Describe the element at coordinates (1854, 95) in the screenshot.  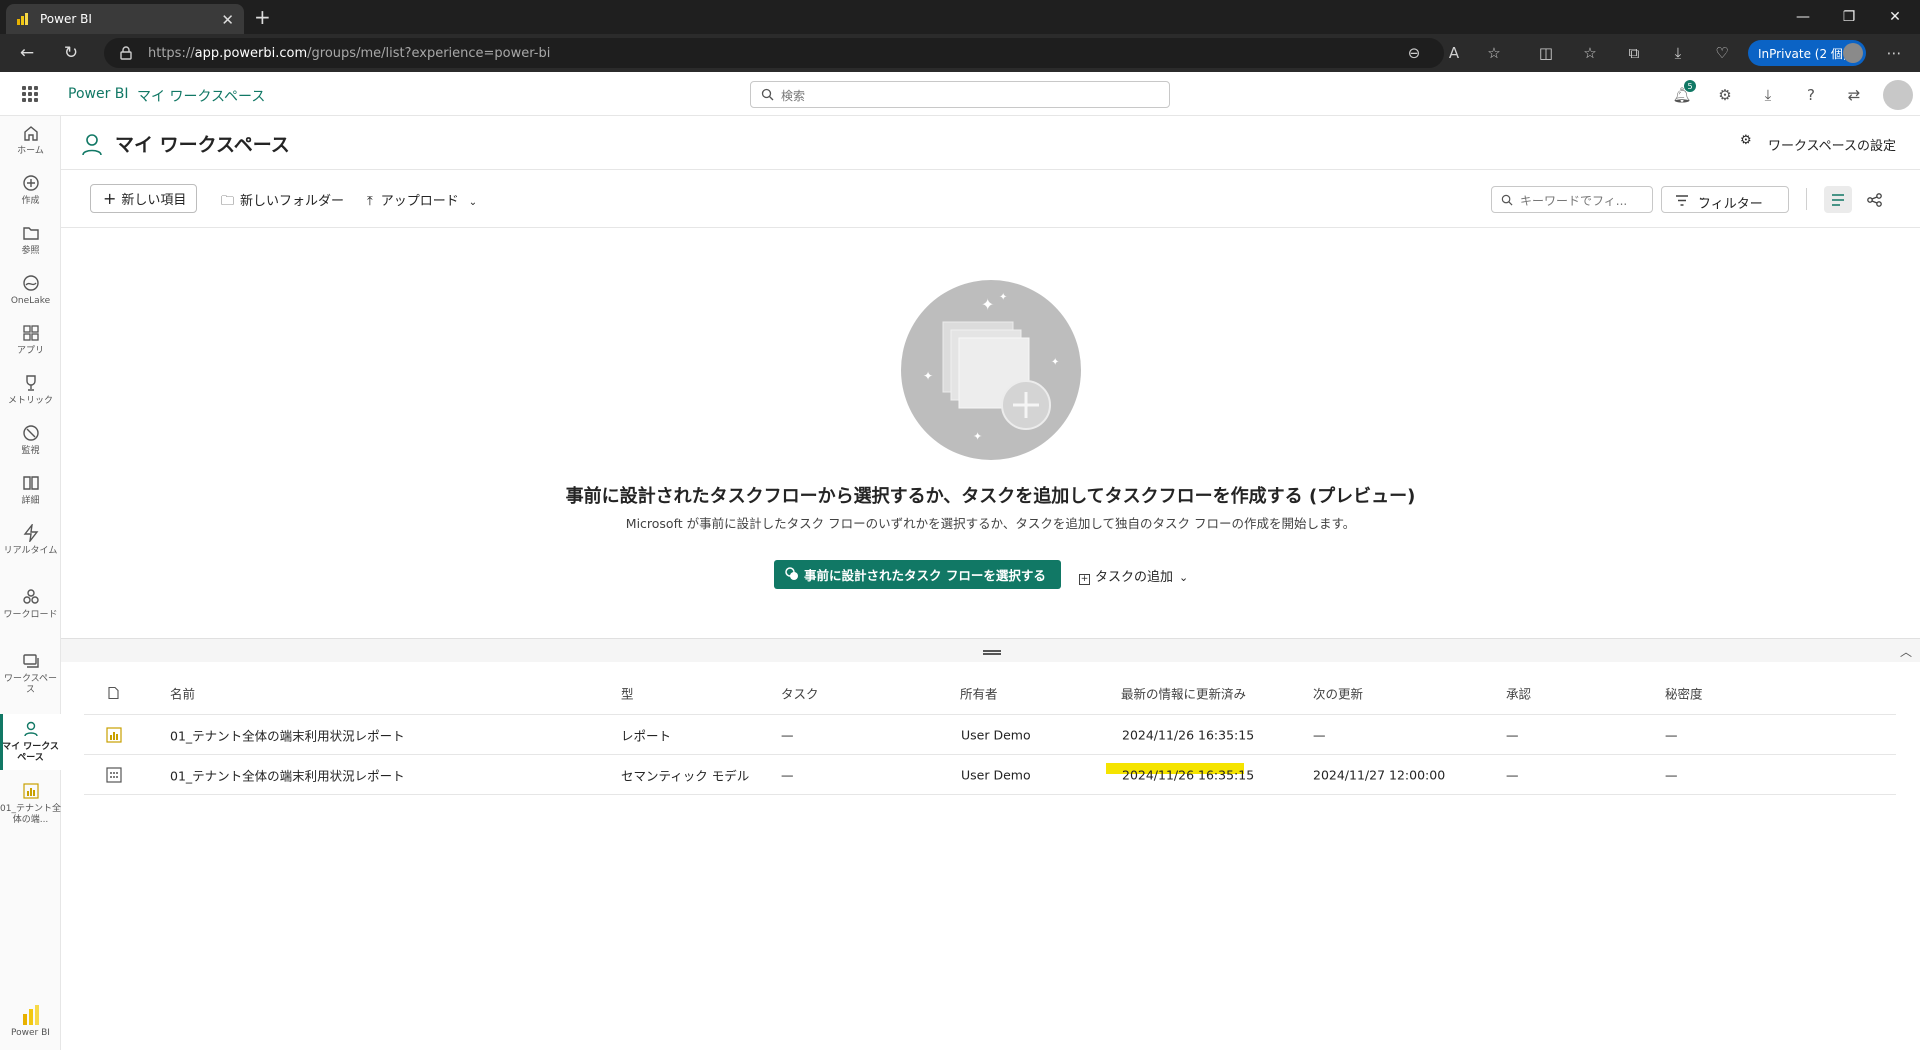
I see `share-link-icon: ⇄` at that location.